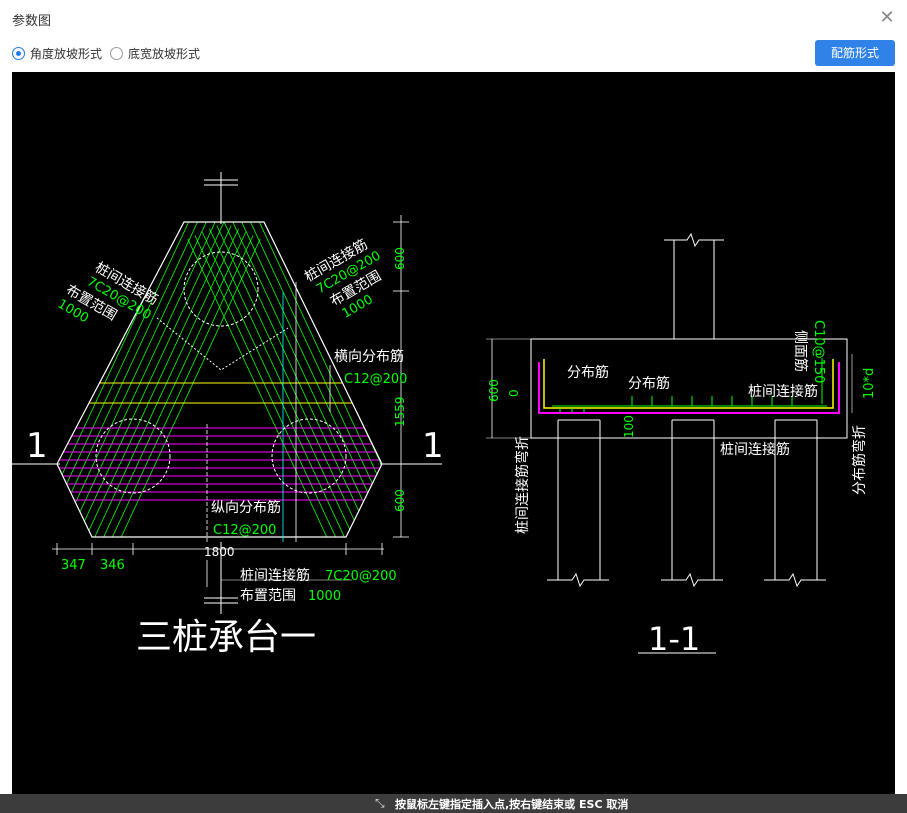 The image size is (907, 813). Describe the element at coordinates (400, 411) in the screenshot. I see `dim-1559: 1559` at that location.